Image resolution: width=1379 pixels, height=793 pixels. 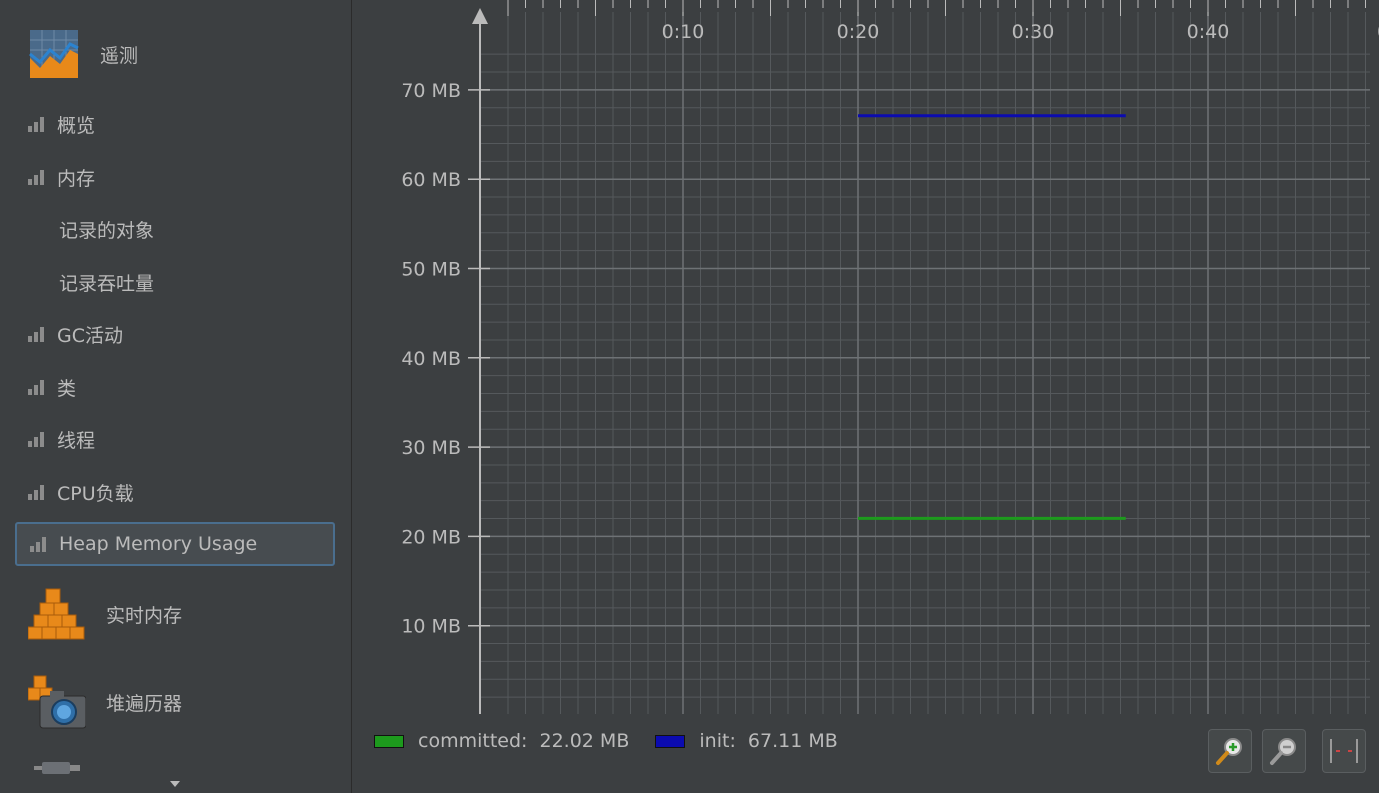 I want to click on x-tick-label: 0:20, so click(x=858, y=32).